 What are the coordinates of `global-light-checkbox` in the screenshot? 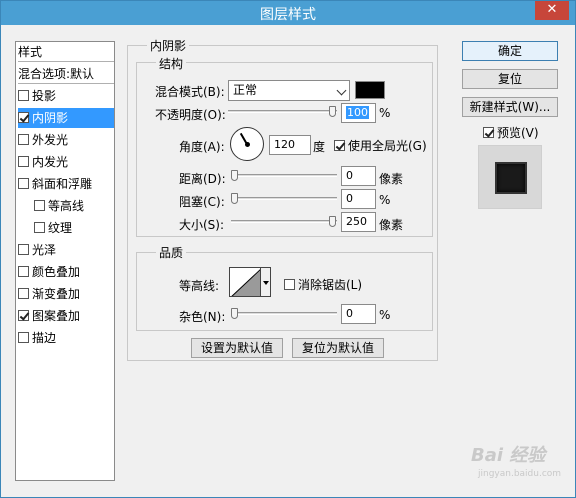 It's located at (339, 145).